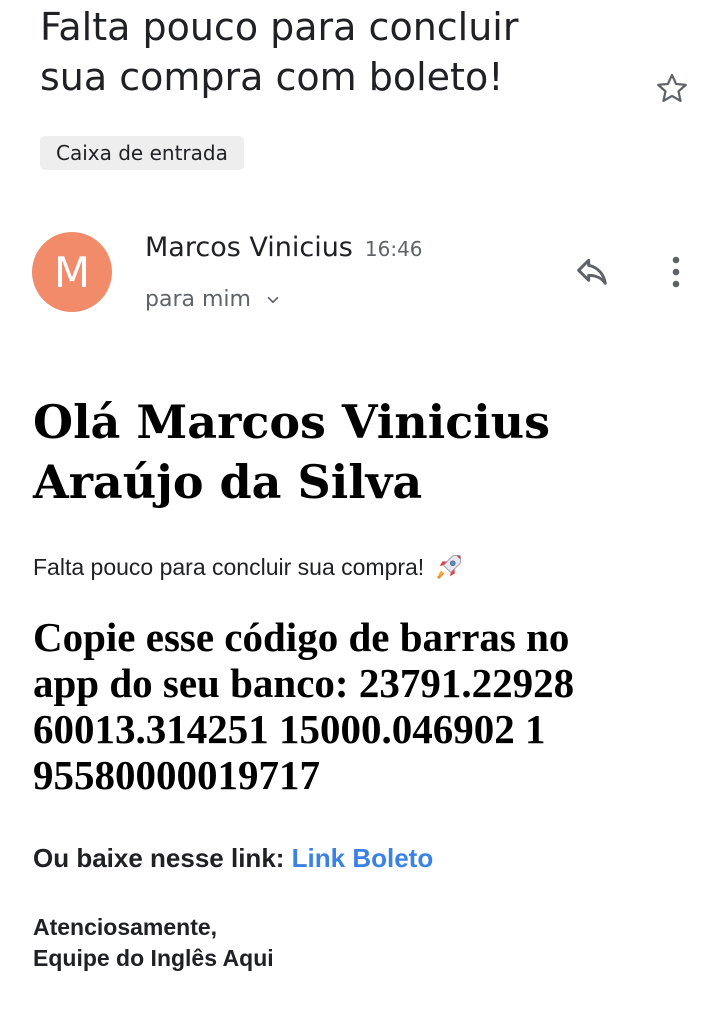 Image resolution: width=720 pixels, height=1013 pixels. What do you see at coordinates (393, 249) in the screenshot?
I see `sent-time: 16:46` at bounding box center [393, 249].